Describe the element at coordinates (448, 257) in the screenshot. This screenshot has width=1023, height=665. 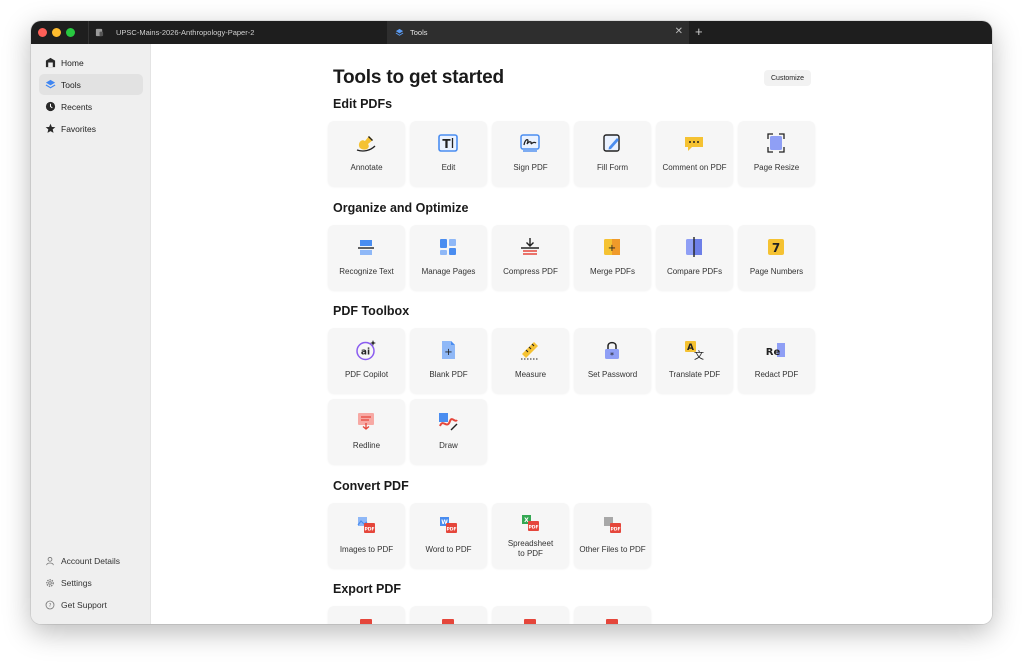
I see `tool-tile-manage-pages: Manage Pages` at that location.